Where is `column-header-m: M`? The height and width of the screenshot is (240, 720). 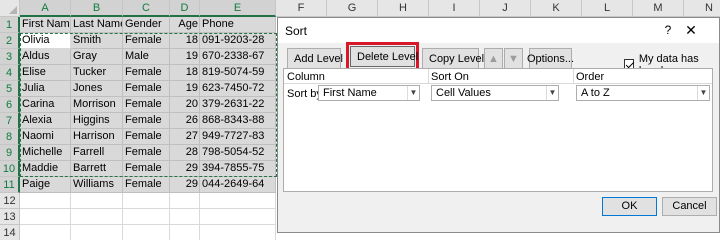 column-header-m: M is located at coordinates (658, 8).